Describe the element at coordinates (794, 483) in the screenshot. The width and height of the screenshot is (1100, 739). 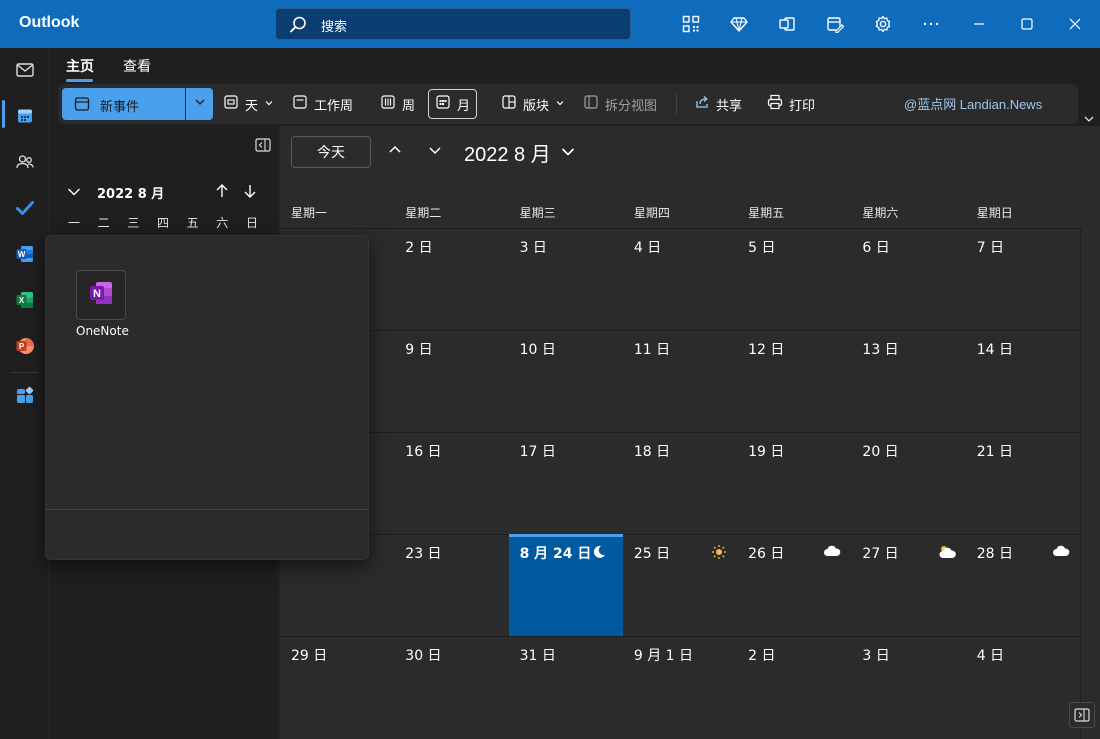
I see `day-cell: 19 日` at that location.